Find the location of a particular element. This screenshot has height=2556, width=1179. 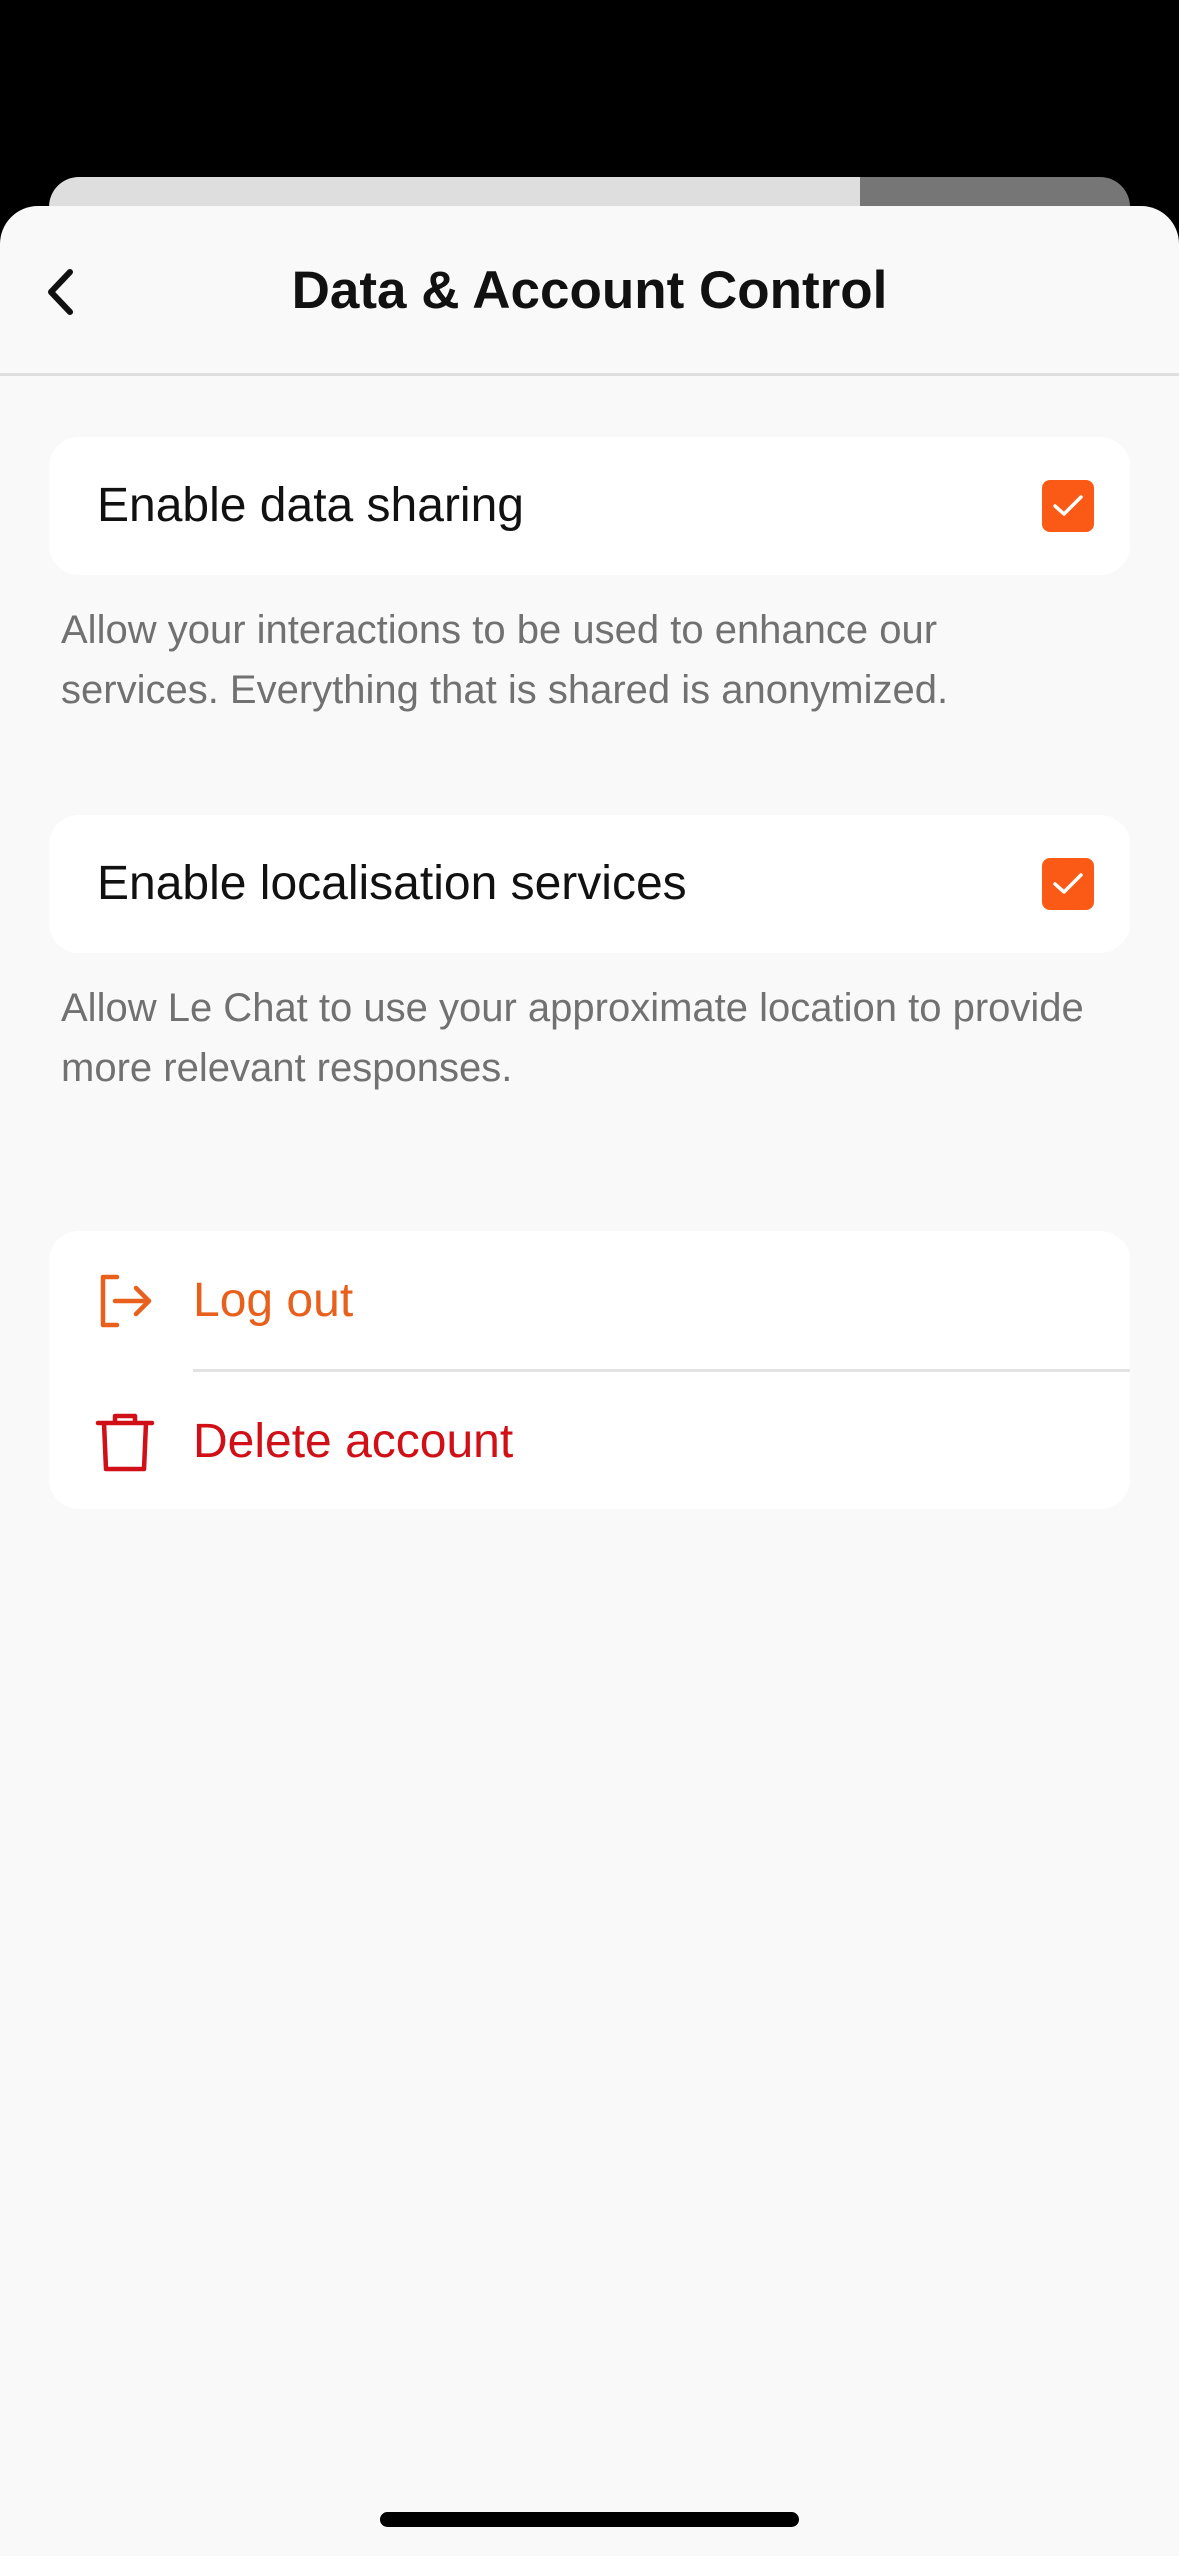

data-sharing-row: Enable data sharing is located at coordinates (589, 506).